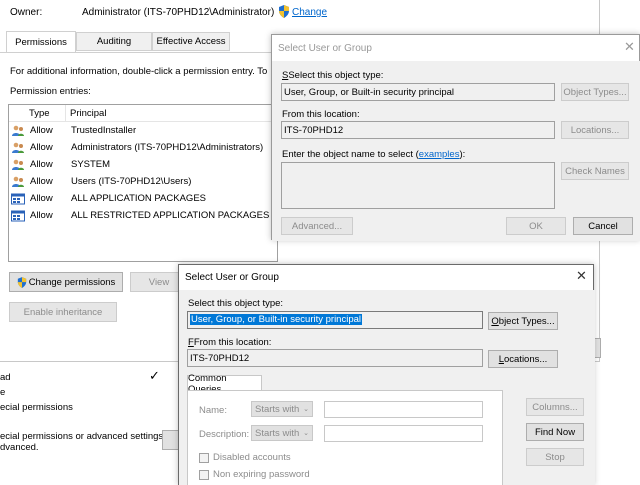  I want to click on description-mode-select: Starts with ⌄, so click(282, 433).